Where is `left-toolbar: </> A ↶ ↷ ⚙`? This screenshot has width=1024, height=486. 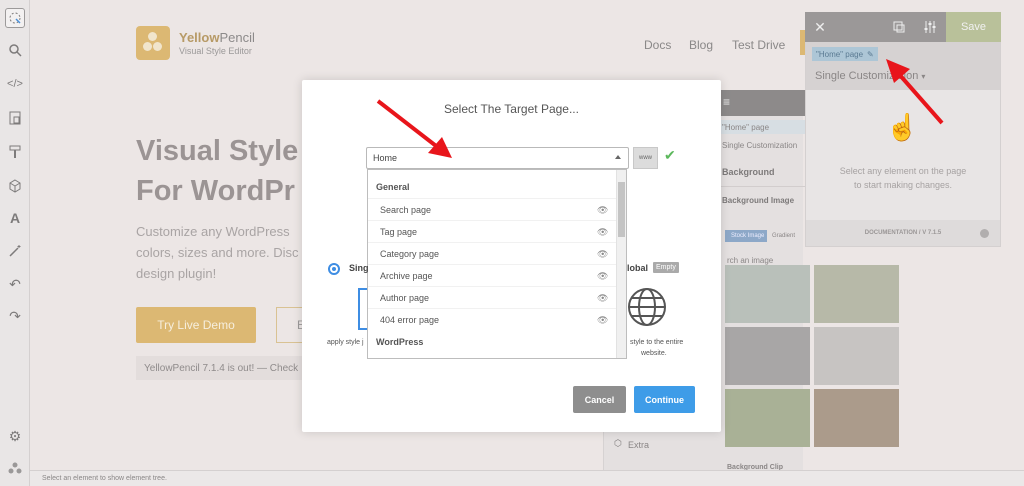
left-toolbar: </> A ↶ ↷ ⚙ is located at coordinates (15, 243).